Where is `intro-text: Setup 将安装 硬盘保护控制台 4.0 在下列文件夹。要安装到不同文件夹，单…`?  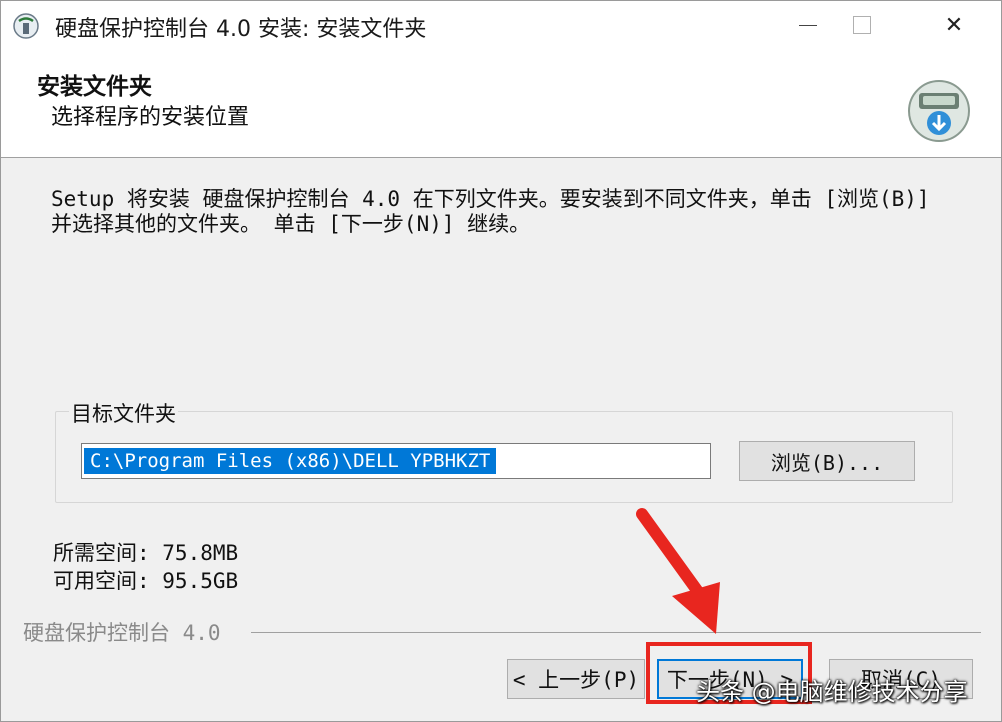
intro-text: Setup 将安装 硬盘保护控制台 4.0 在下列文件夹。要安装到不同文件夹，单… is located at coordinates (497, 211).